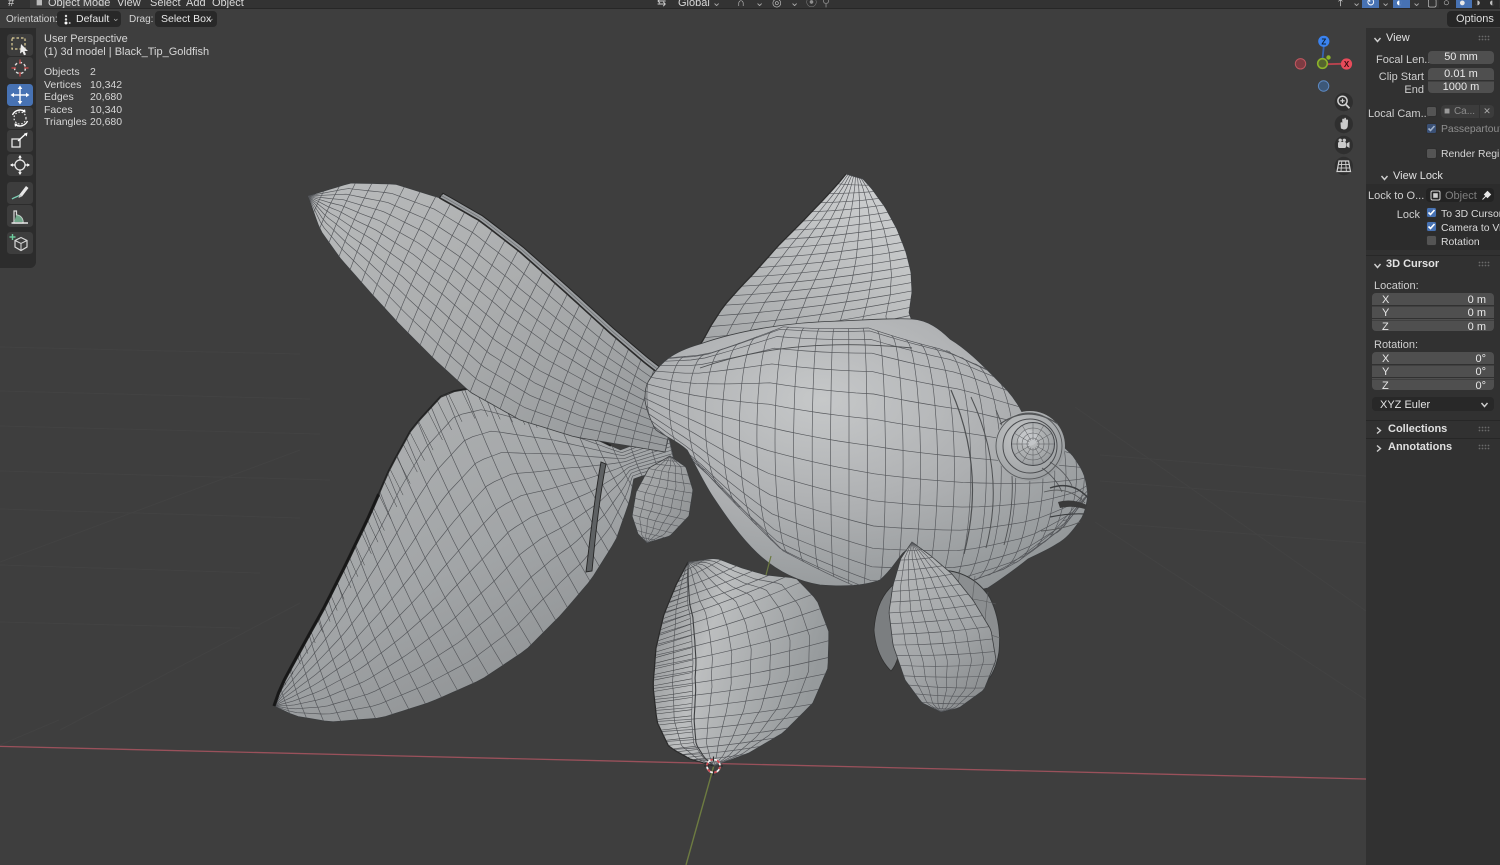 The height and width of the screenshot is (865, 1500). Describe the element at coordinates (1347, 64) in the screenshot. I see `svg-text: X` at that location.